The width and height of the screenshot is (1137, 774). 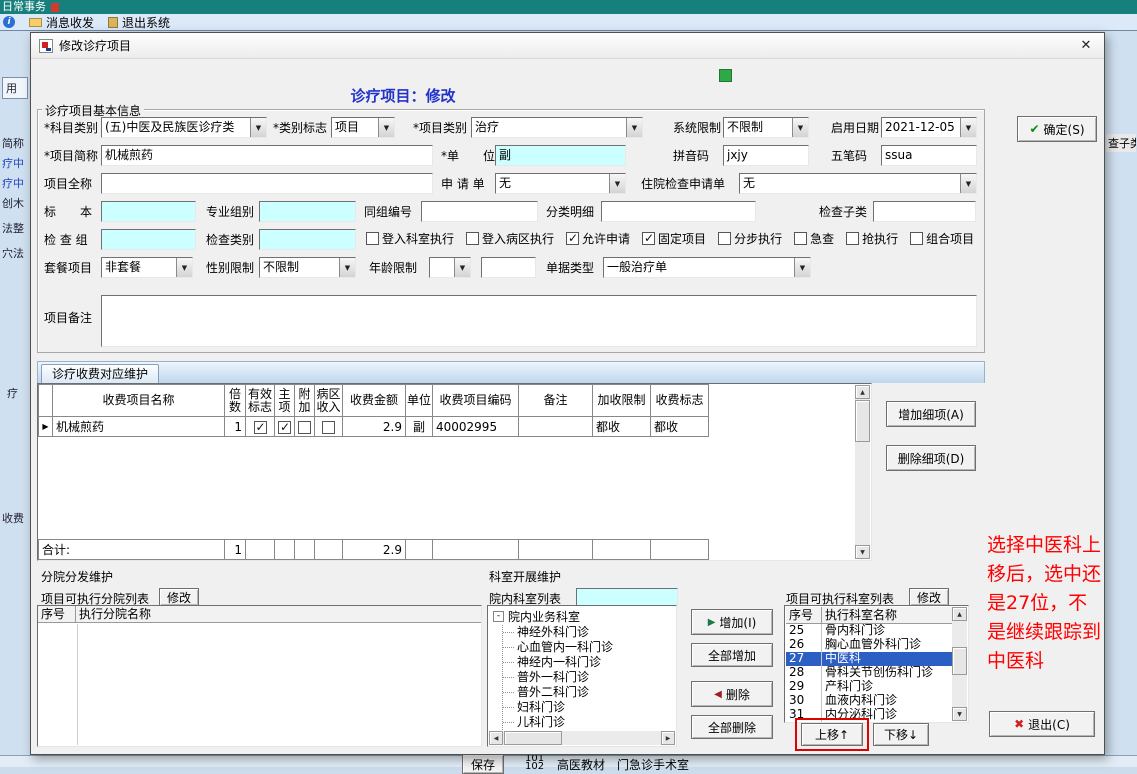 What do you see at coordinates (869, 673) in the screenshot?
I see `exec-dept-row: 28 骨科关节创伤科门诊` at bounding box center [869, 673].